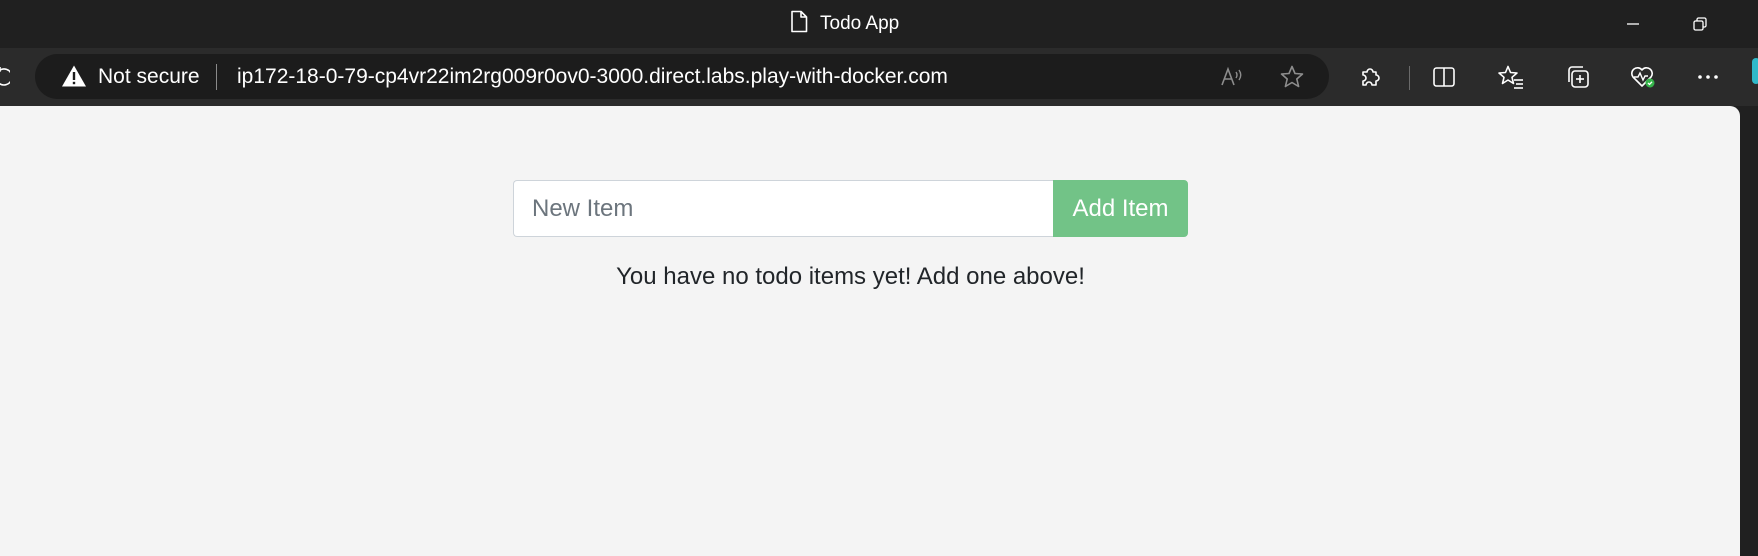 Image resolution: width=1758 pixels, height=556 pixels. What do you see at coordinates (1749, 331) in the screenshot?
I see `window-edge` at bounding box center [1749, 331].